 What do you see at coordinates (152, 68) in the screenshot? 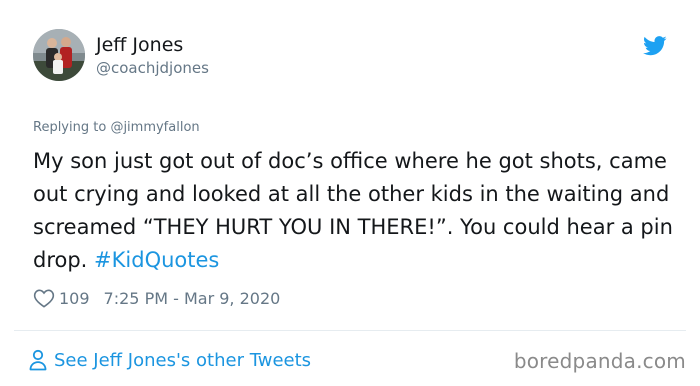
I see `author-handle: @coachjdjones` at bounding box center [152, 68].